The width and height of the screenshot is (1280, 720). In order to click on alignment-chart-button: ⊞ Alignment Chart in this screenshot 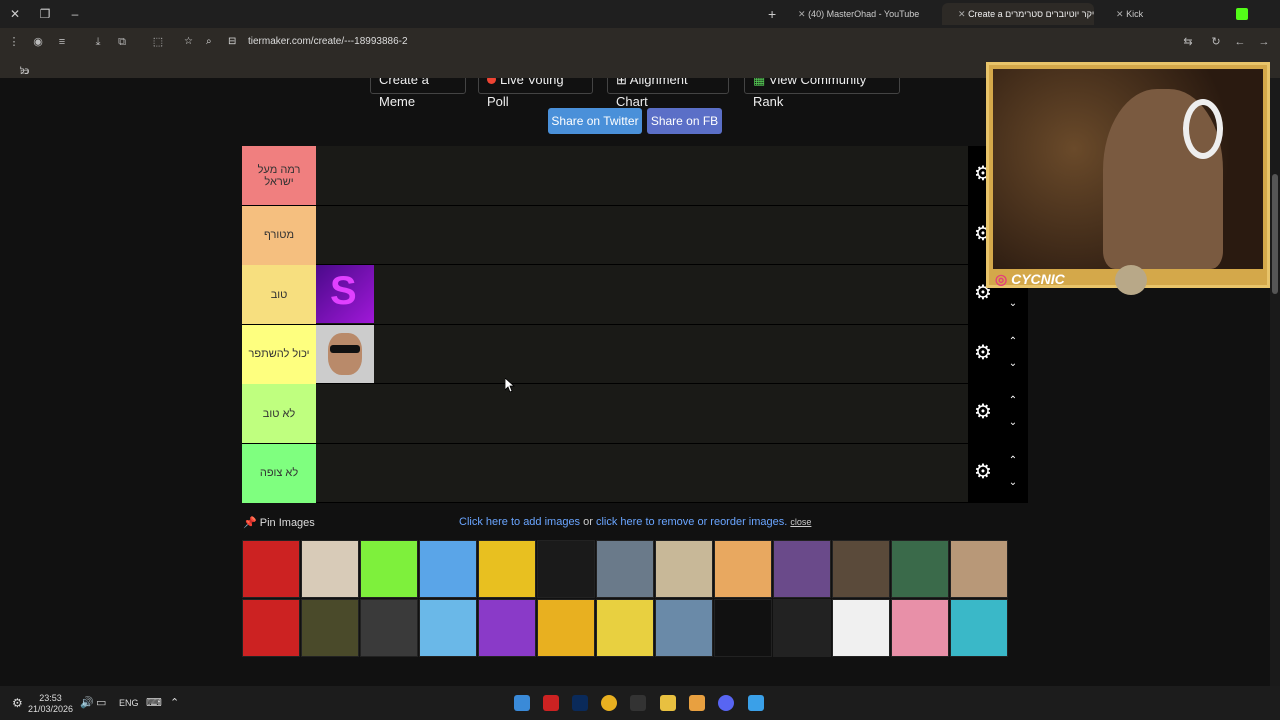, I will do `click(668, 93)`.